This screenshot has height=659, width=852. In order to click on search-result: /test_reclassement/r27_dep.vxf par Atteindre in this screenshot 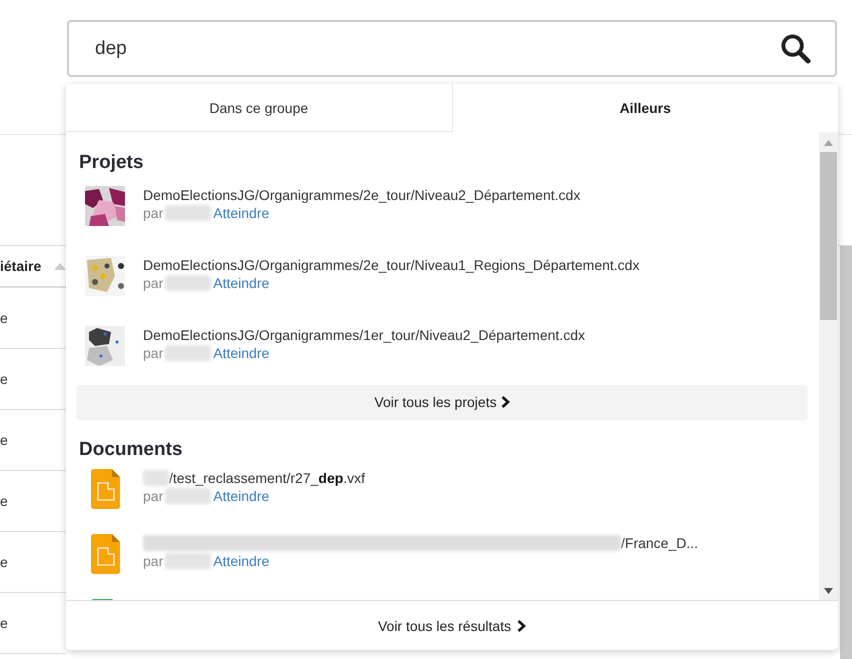, I will do `click(442, 500)`.